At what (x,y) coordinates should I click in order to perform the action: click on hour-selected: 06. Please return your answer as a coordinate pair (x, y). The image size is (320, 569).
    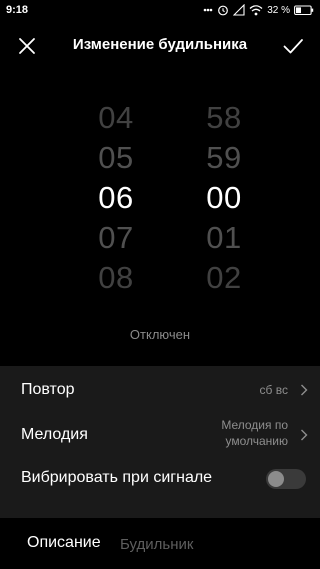
    Looking at the image, I should click on (116, 198).